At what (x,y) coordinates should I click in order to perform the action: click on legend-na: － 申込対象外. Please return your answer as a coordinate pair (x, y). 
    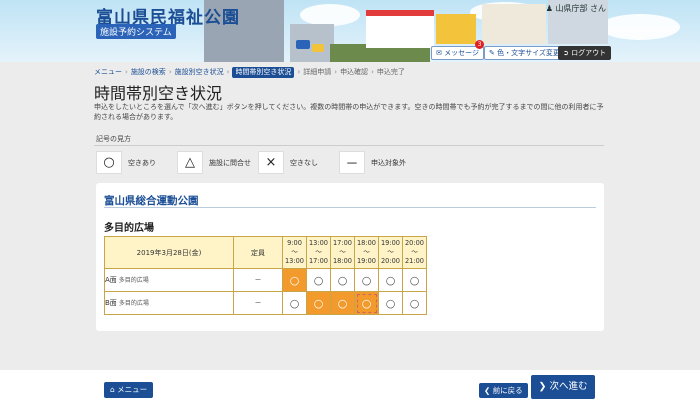
    Looking at the image, I should click on (372, 162).